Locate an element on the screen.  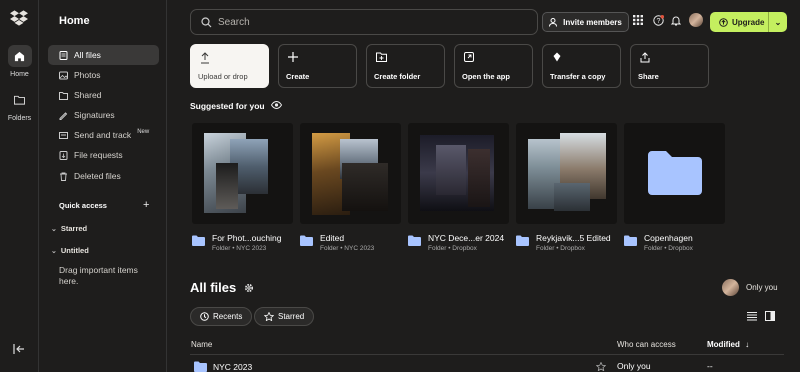
upload-or-drop-tile: Upload or drop is located at coordinates (229, 66).